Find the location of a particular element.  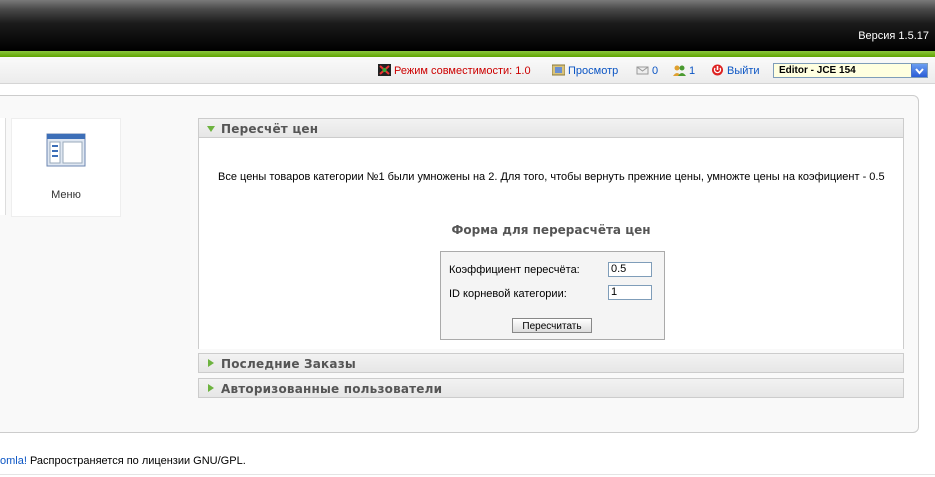

editor-select-value: Editor - JCE 154 is located at coordinates (817, 70).